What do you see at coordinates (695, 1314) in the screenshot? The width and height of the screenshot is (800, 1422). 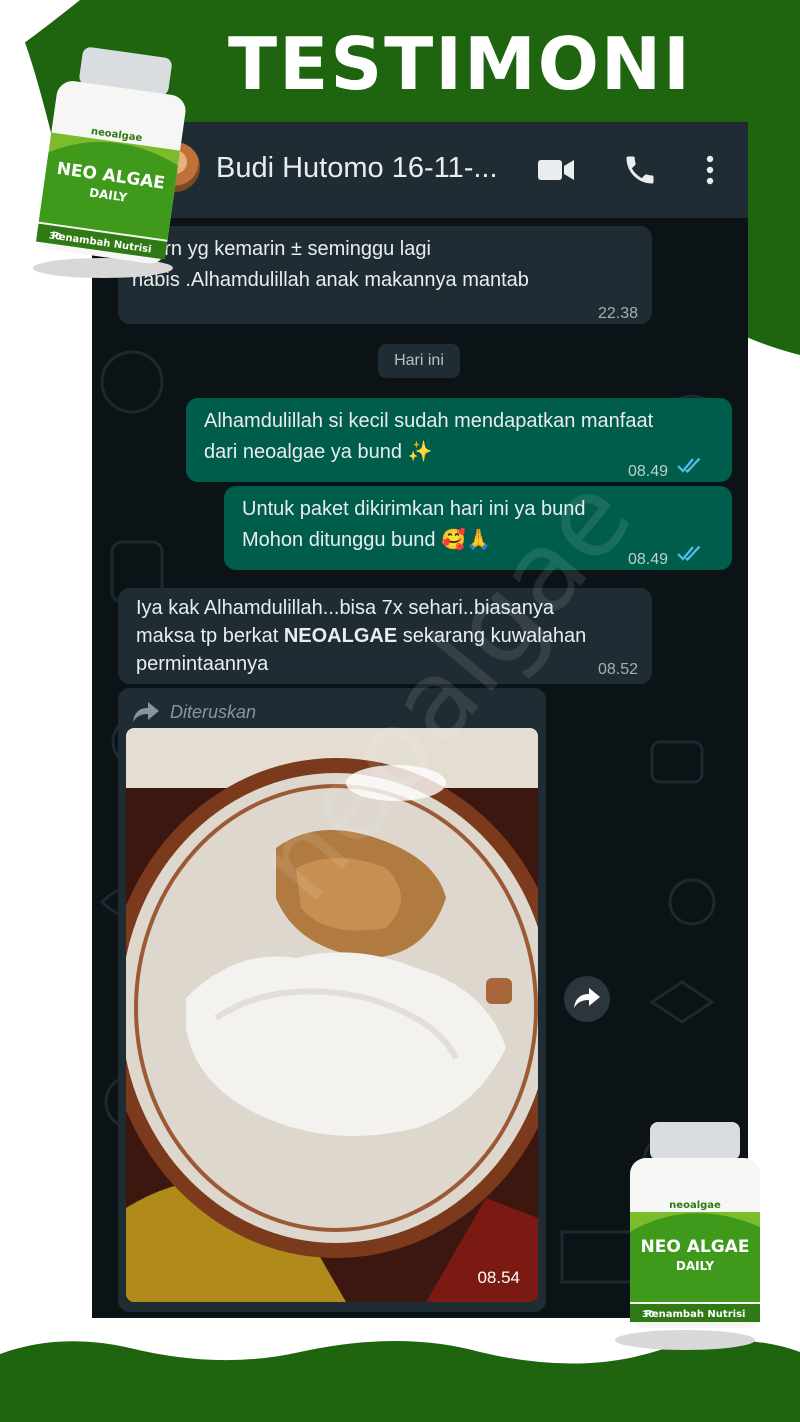 I see `product-tagline: Penambah Nutrisi` at bounding box center [695, 1314].